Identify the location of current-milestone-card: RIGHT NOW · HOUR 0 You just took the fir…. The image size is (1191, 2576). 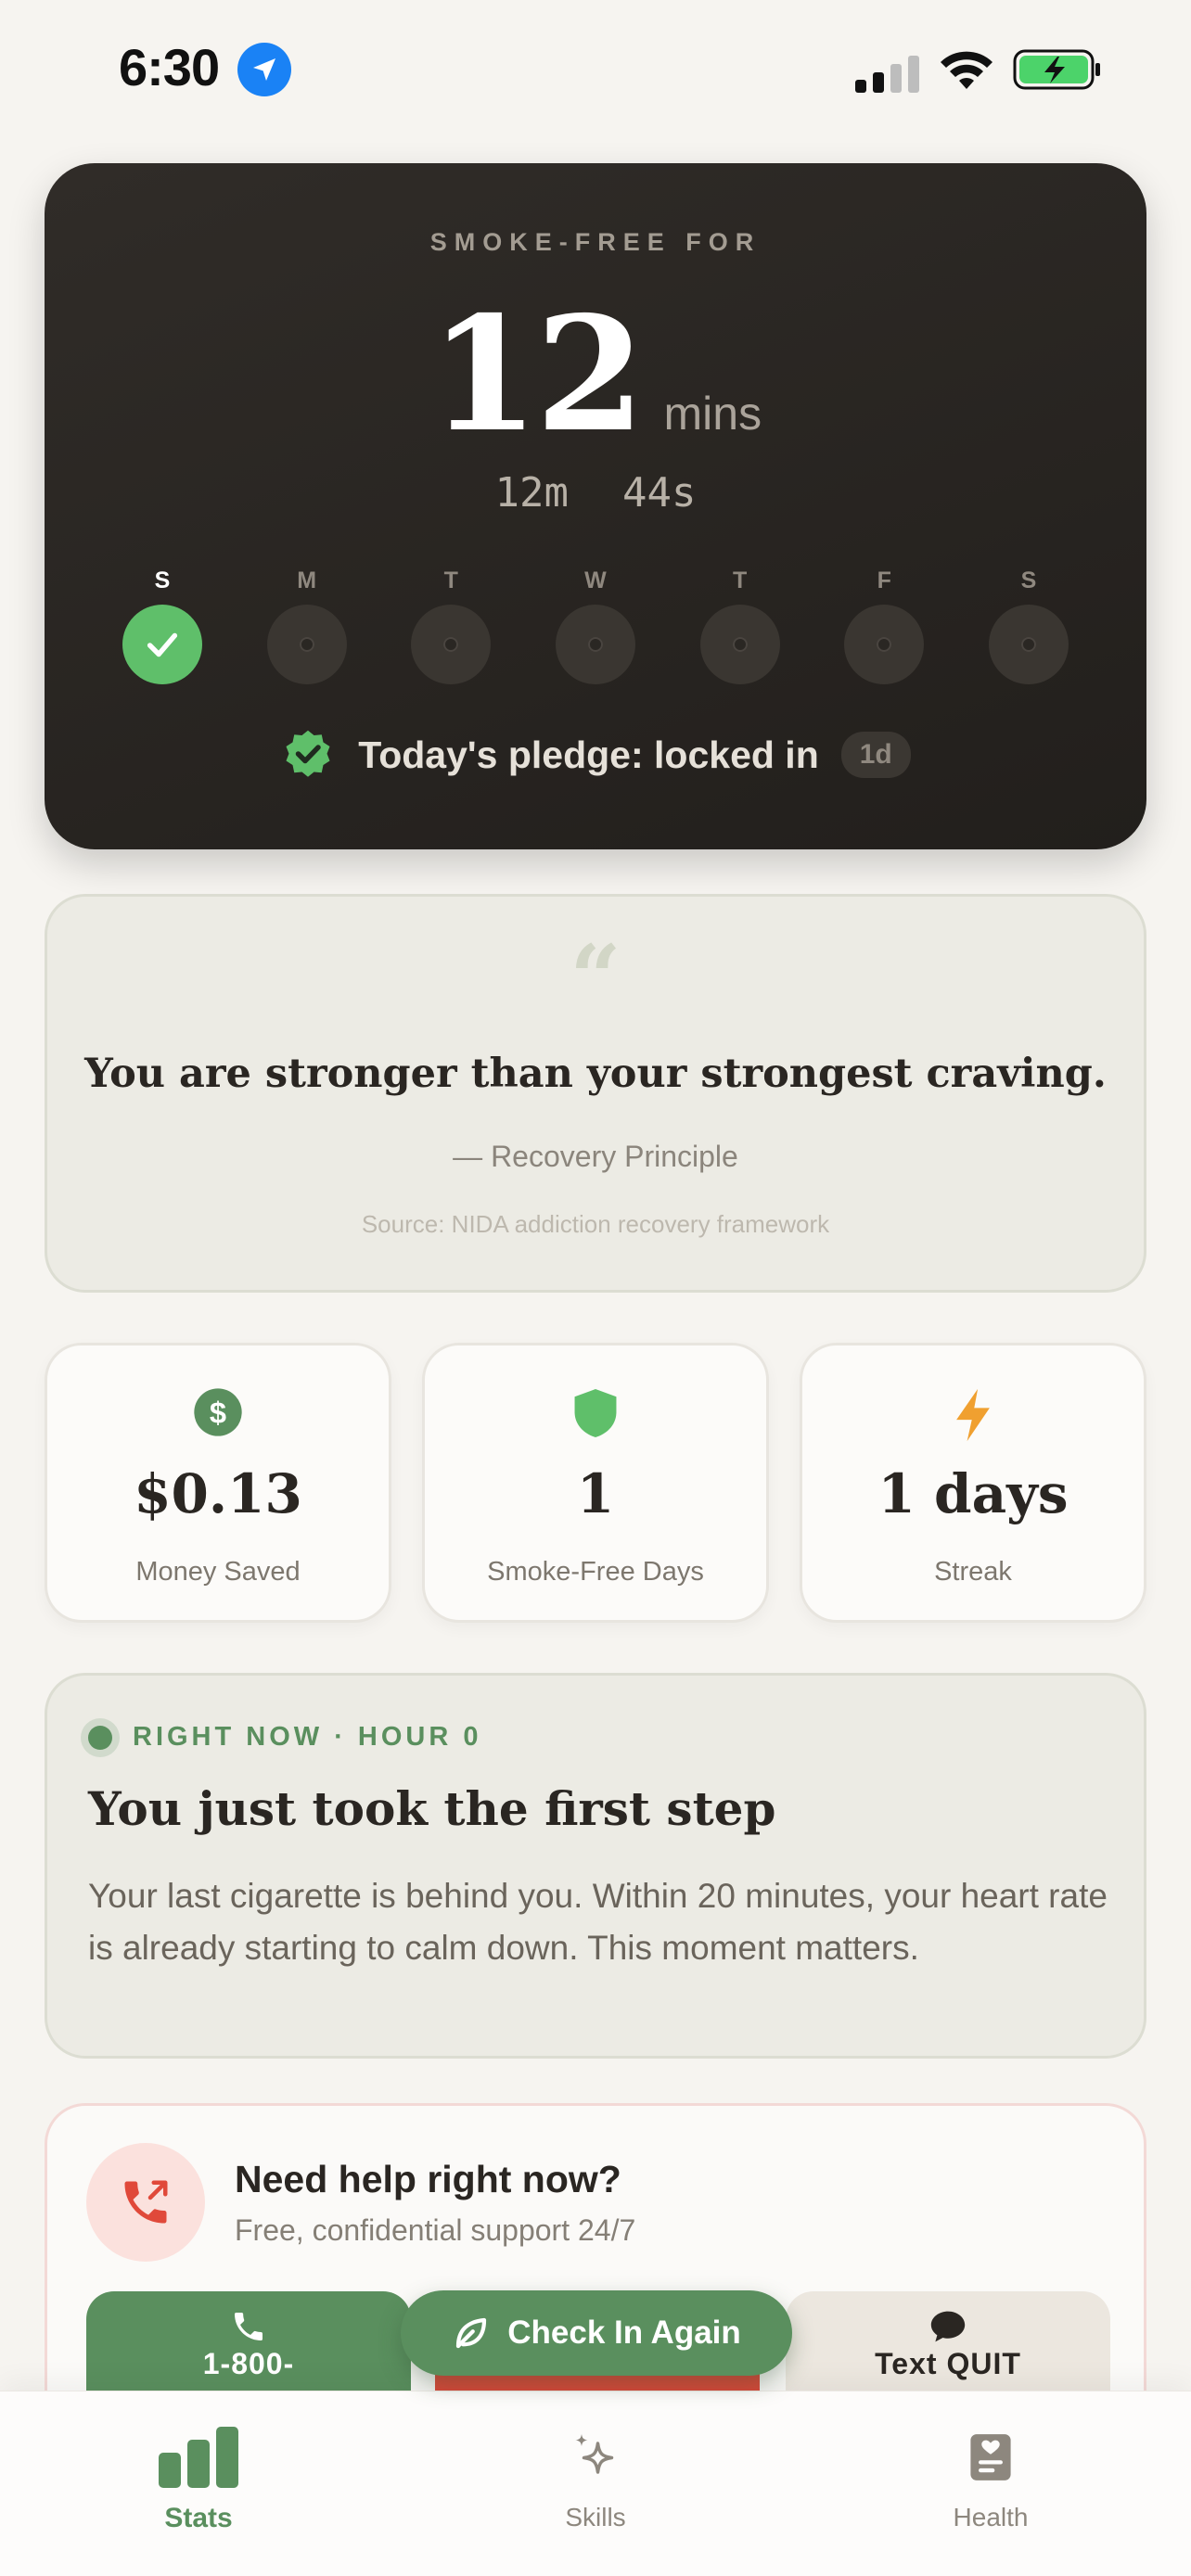
(595, 1866).